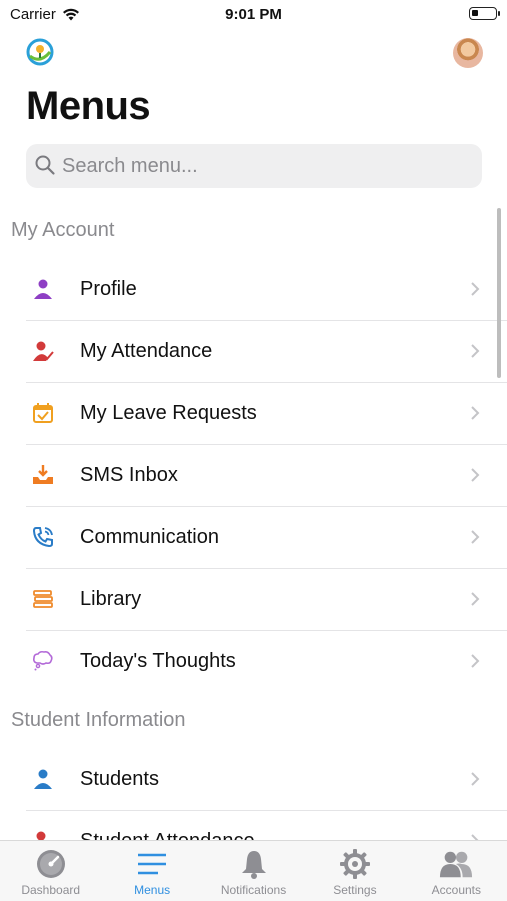 Image resolution: width=507 pixels, height=901 pixels. I want to click on tab-menus: Menus, so click(151, 871).